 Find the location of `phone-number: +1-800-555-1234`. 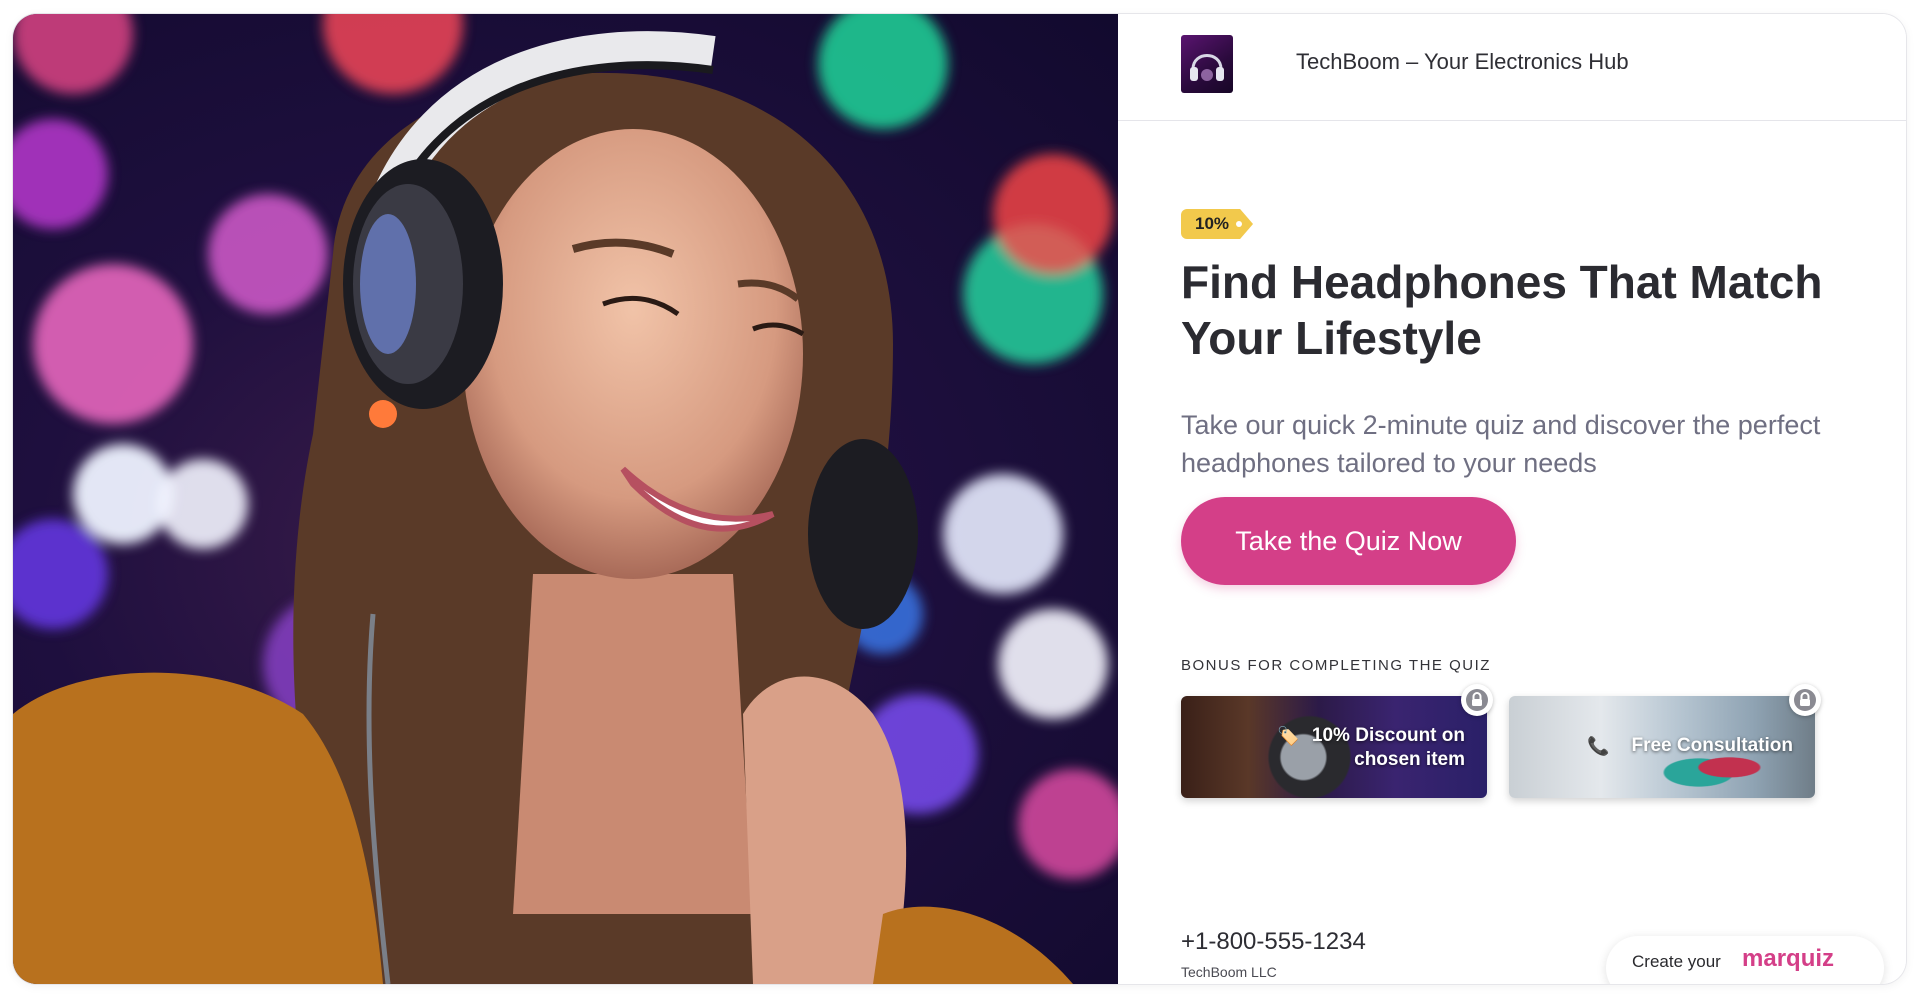

phone-number: +1-800-555-1234 is located at coordinates (1273, 942).